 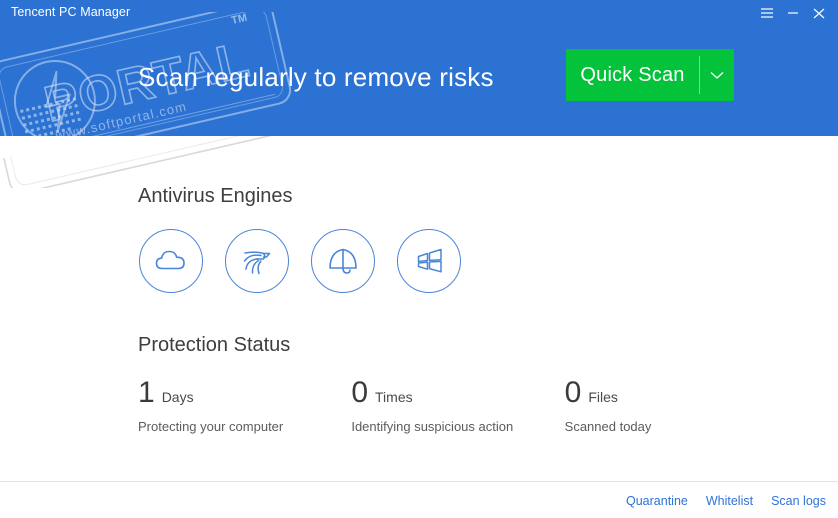 I want to click on whitelist-link: Whitelist, so click(x=729, y=501).